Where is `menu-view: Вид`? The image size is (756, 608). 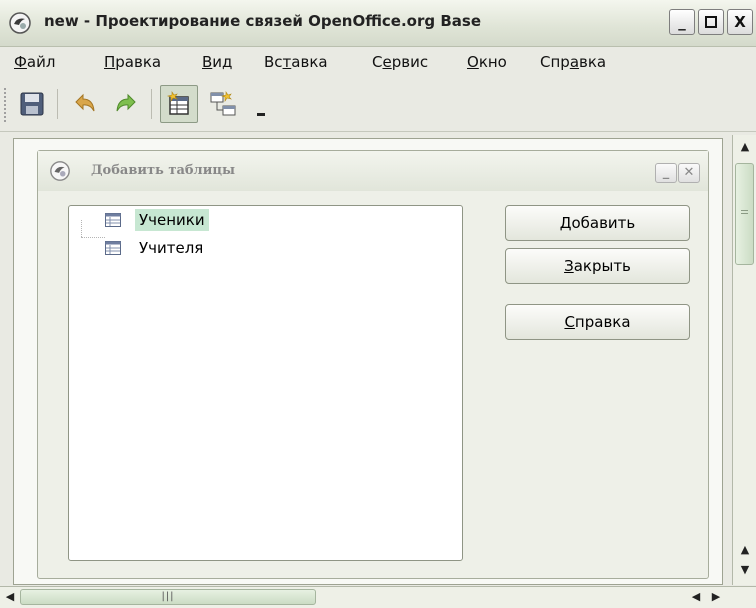
menu-view: Вид is located at coordinates (217, 62).